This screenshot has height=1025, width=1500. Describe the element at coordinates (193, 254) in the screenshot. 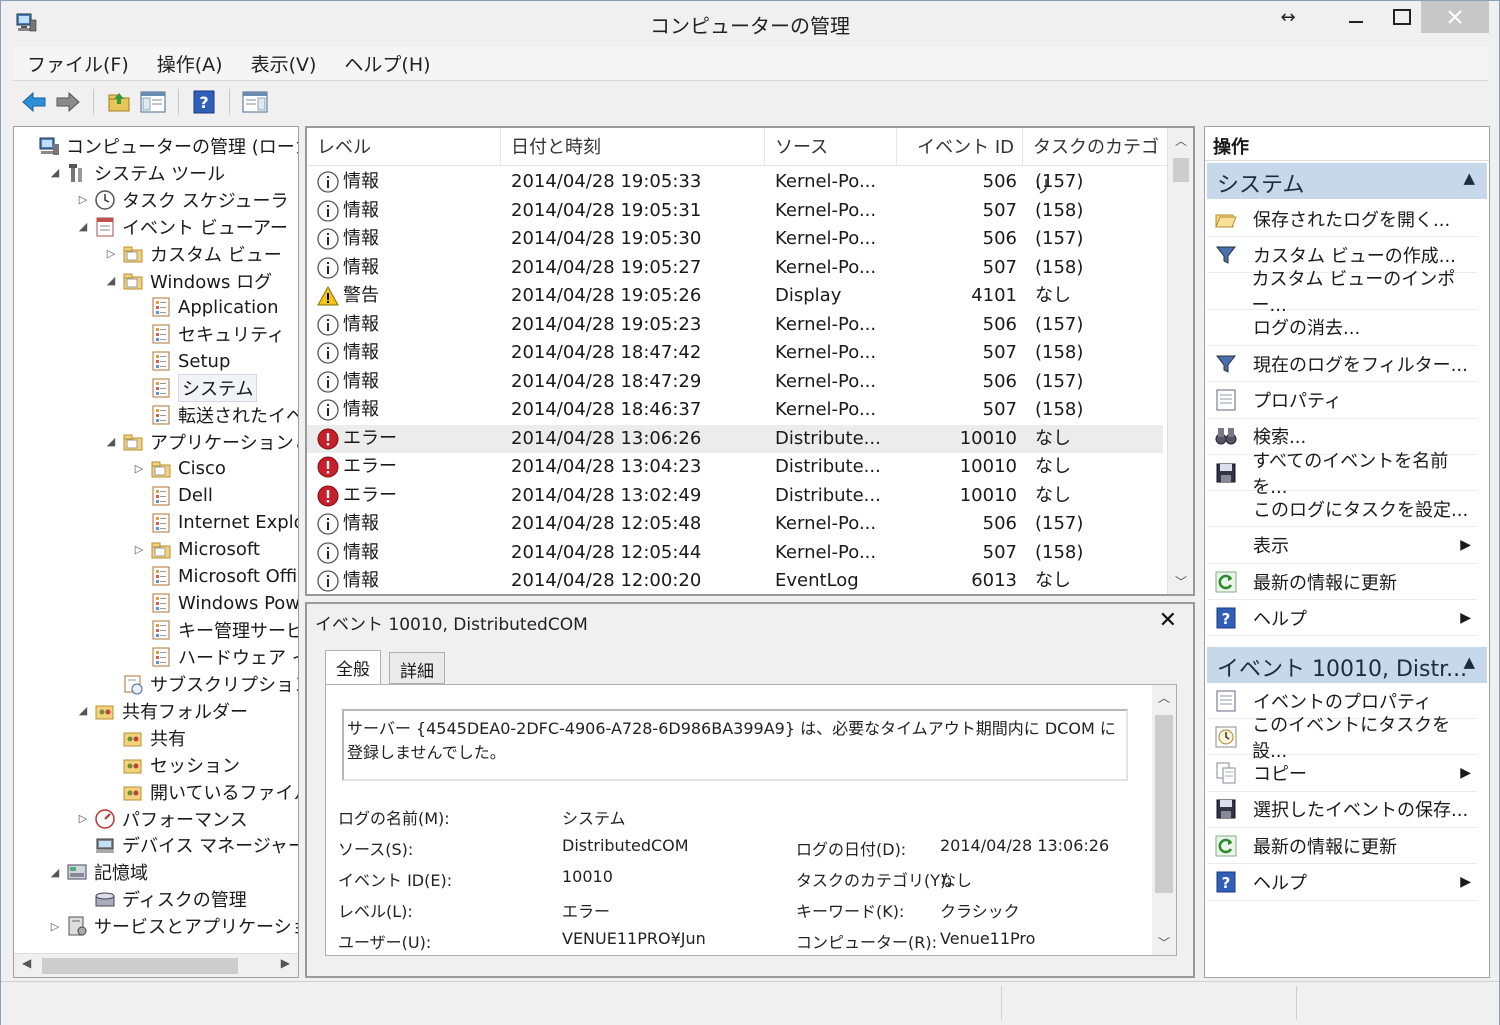

I see `tree-node: ▷ カスタム ビュー` at that location.